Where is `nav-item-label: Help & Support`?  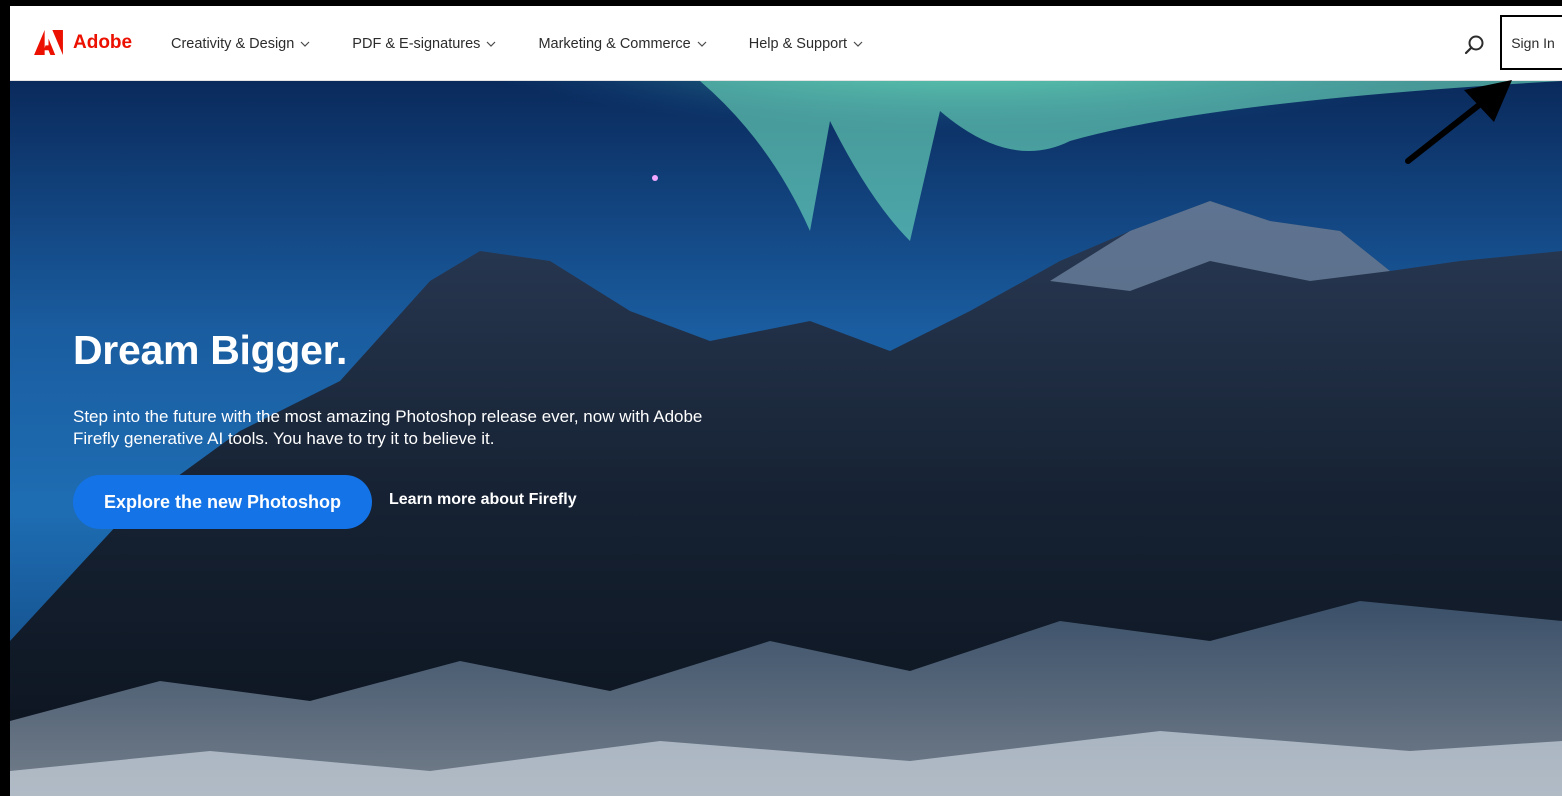
nav-item-label: Help & Support is located at coordinates (798, 43).